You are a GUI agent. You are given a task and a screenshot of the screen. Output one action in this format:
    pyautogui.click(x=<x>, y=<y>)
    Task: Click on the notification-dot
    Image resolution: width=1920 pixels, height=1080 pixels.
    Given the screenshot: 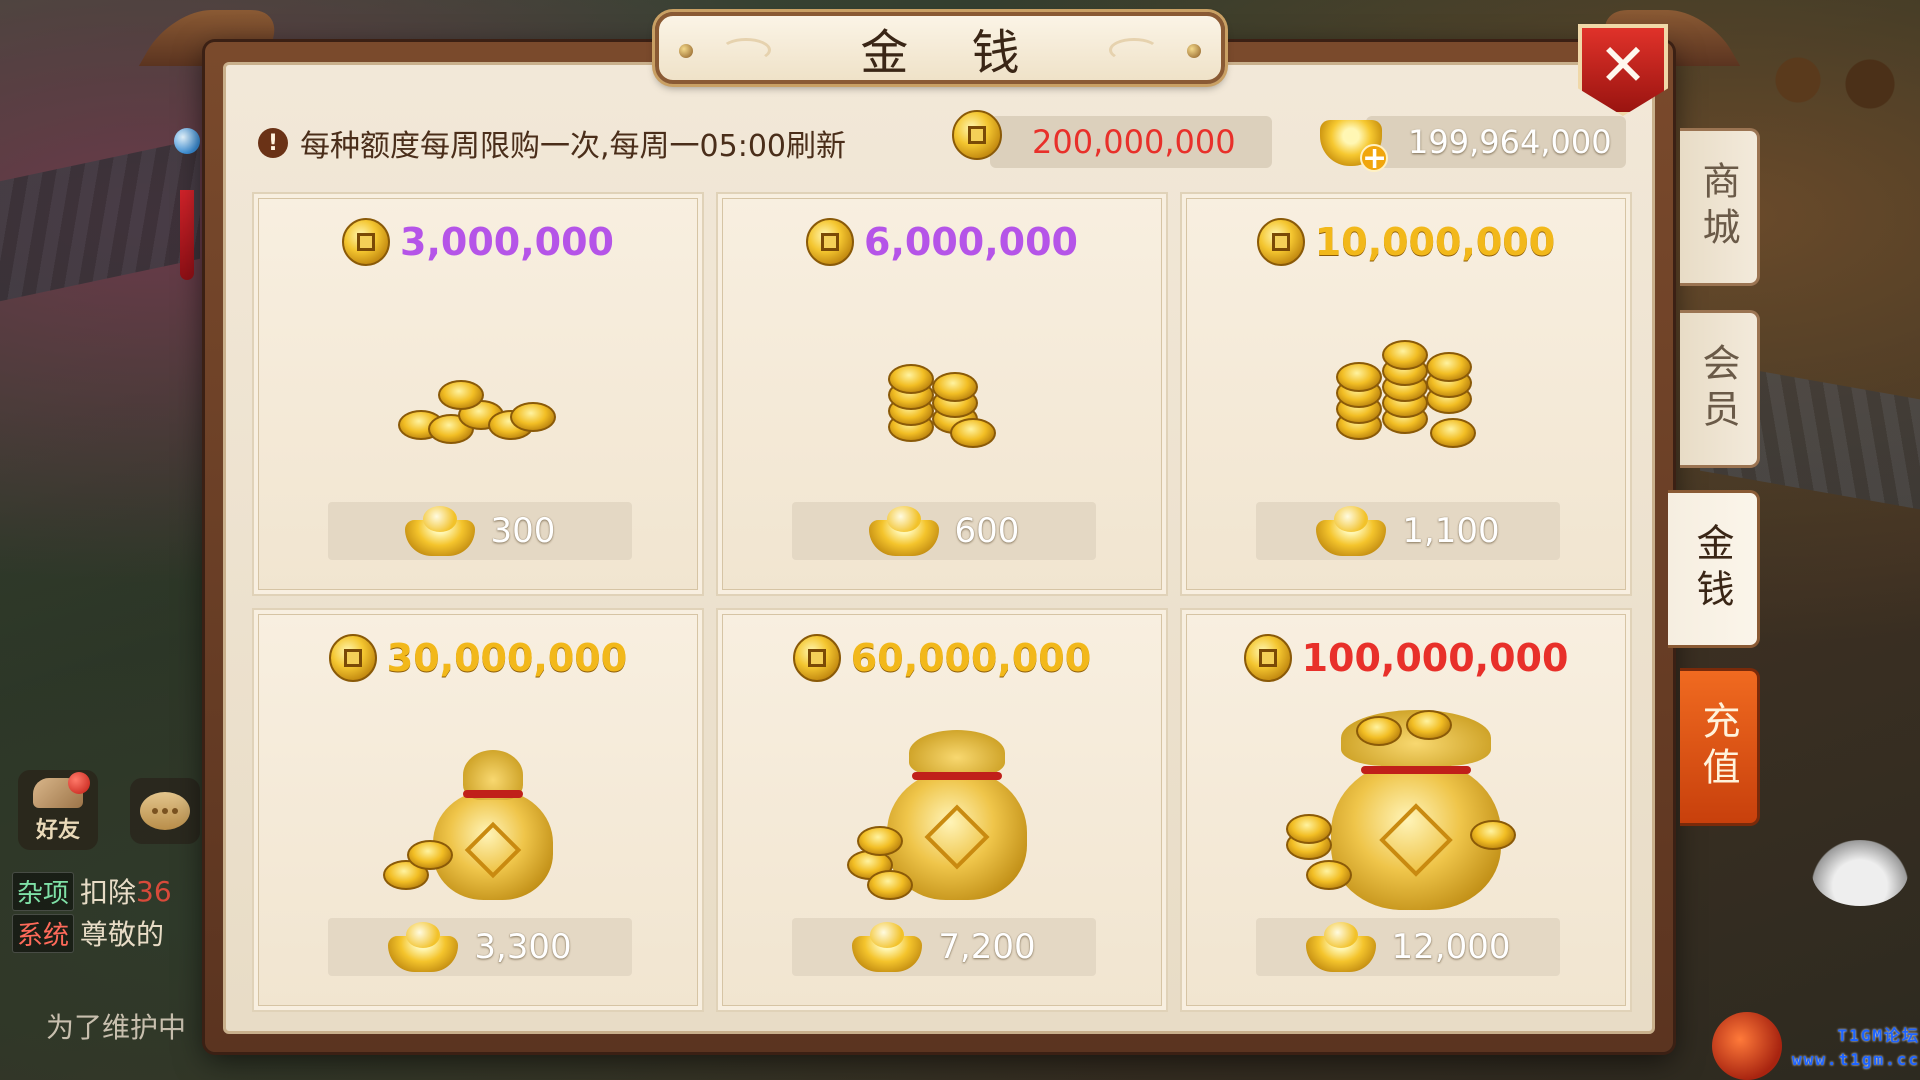 What is the action you would take?
    pyautogui.click(x=79, y=783)
    